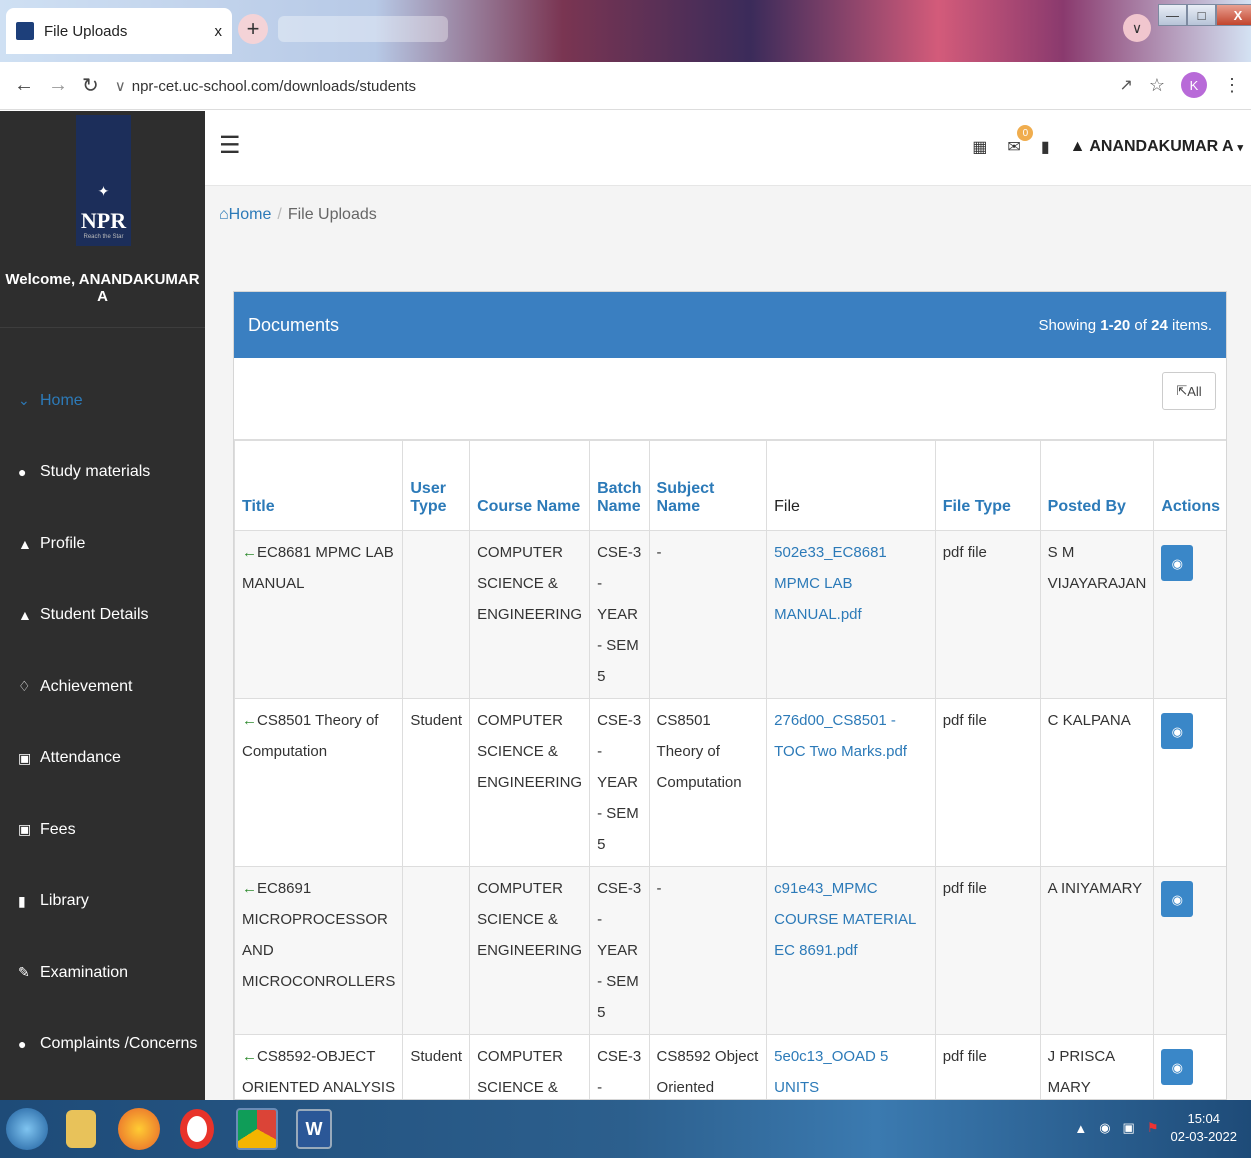  I want to click on results-summary: Showing 1-20 of 24 items., so click(1125, 325).